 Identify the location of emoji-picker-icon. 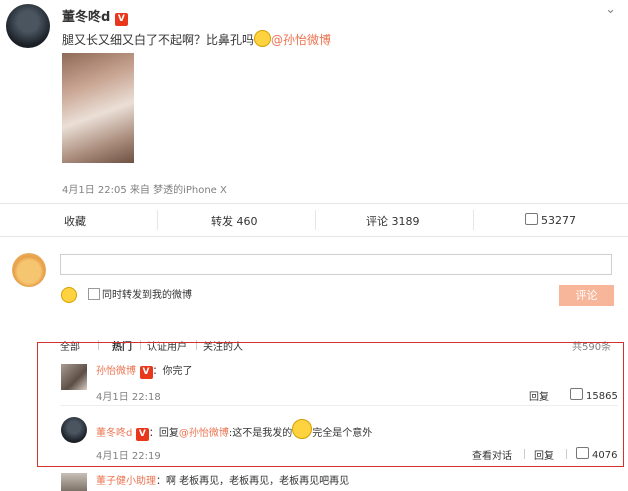
(69, 295).